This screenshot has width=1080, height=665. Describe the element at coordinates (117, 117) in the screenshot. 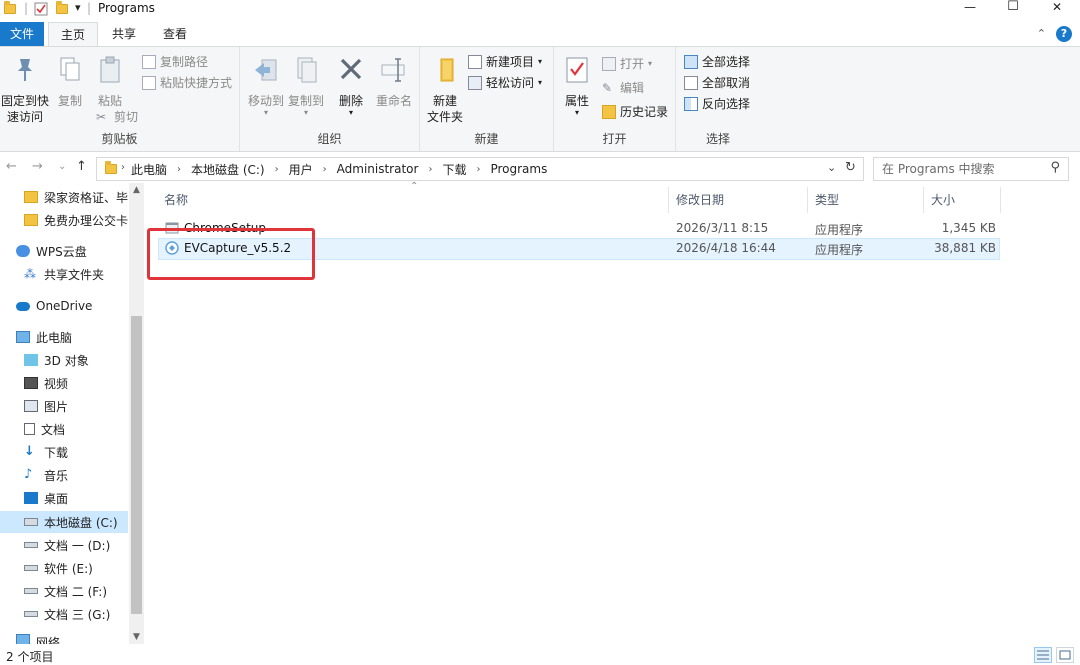

I see `cut-button: ✂ 剪切` at that location.